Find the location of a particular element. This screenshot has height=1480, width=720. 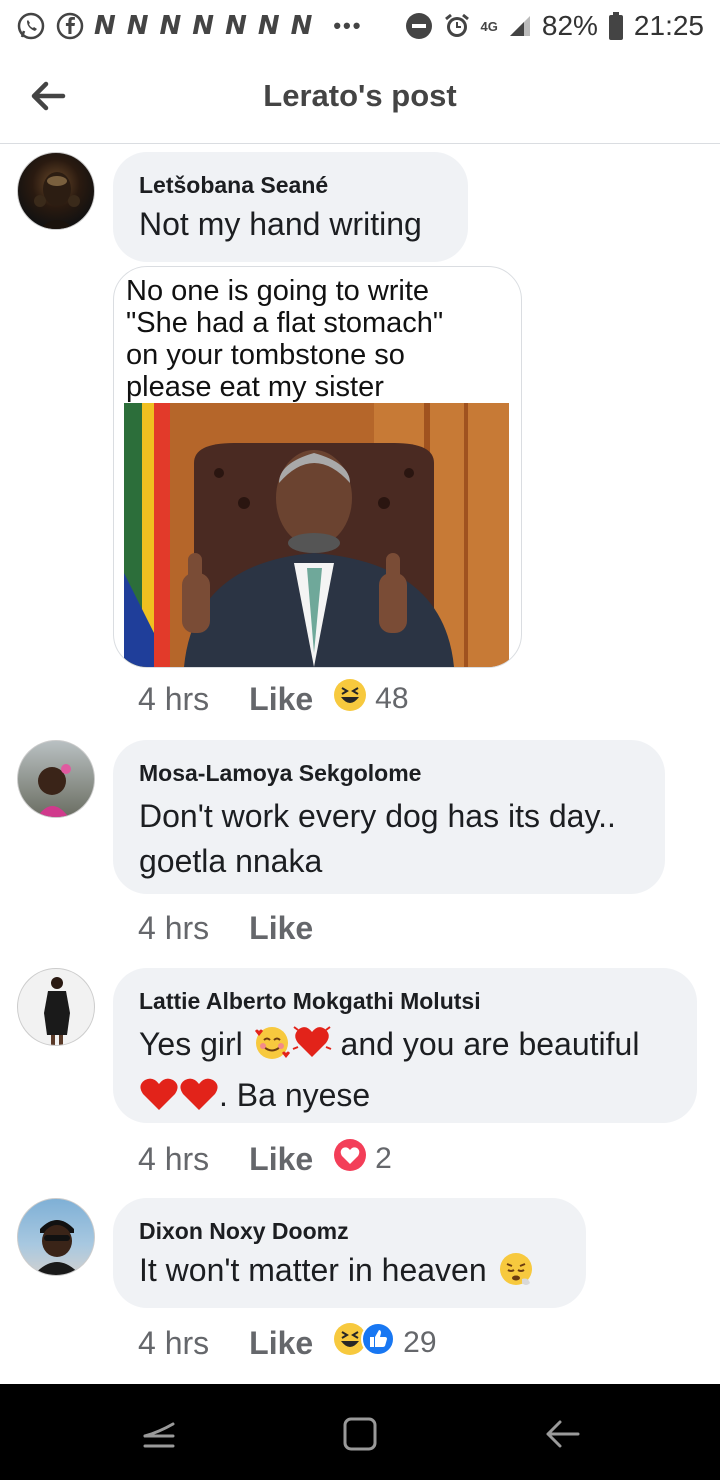

comment-text-part-2: and you are beautiful is located at coordinates (485, 1044).